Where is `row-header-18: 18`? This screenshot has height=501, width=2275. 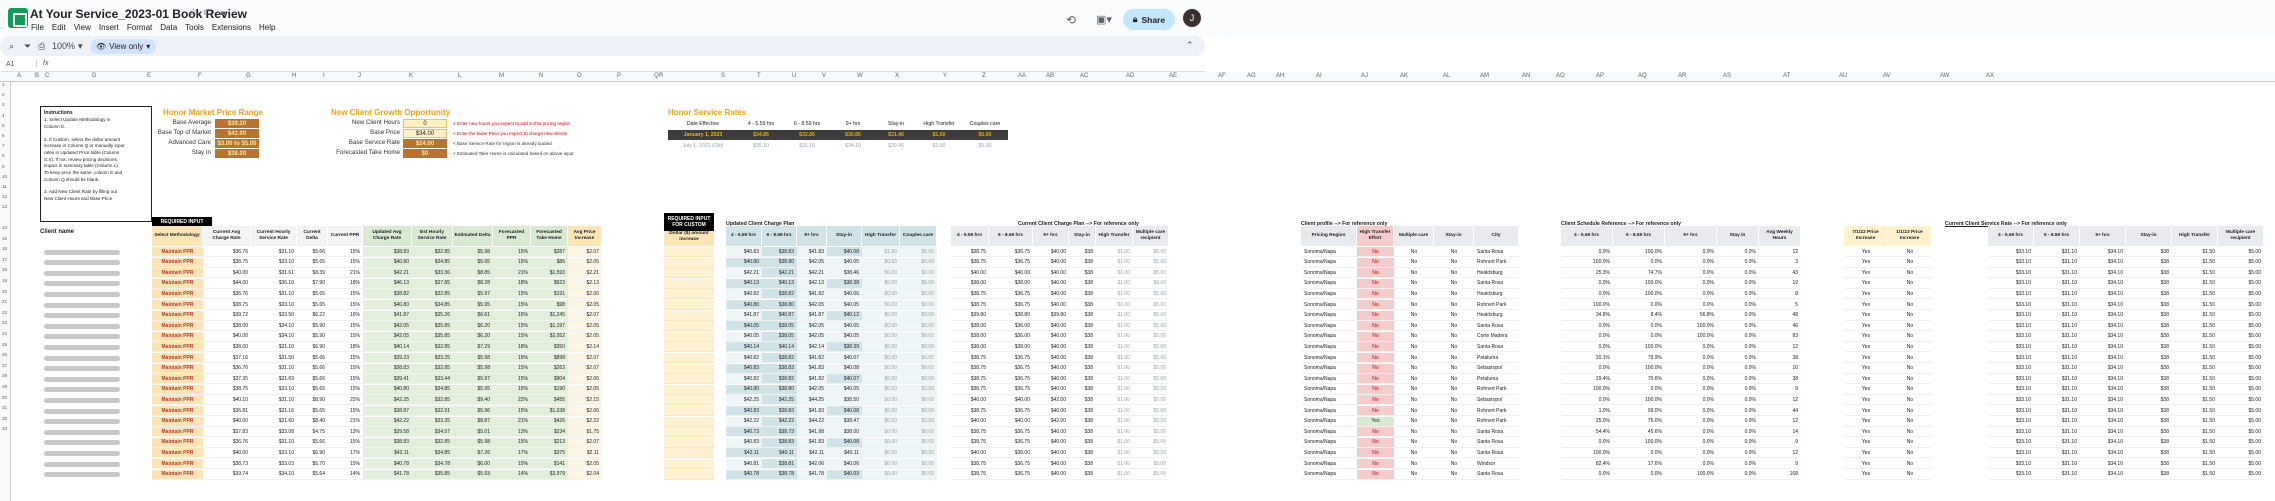 row-header-18: 18 is located at coordinates (4, 269).